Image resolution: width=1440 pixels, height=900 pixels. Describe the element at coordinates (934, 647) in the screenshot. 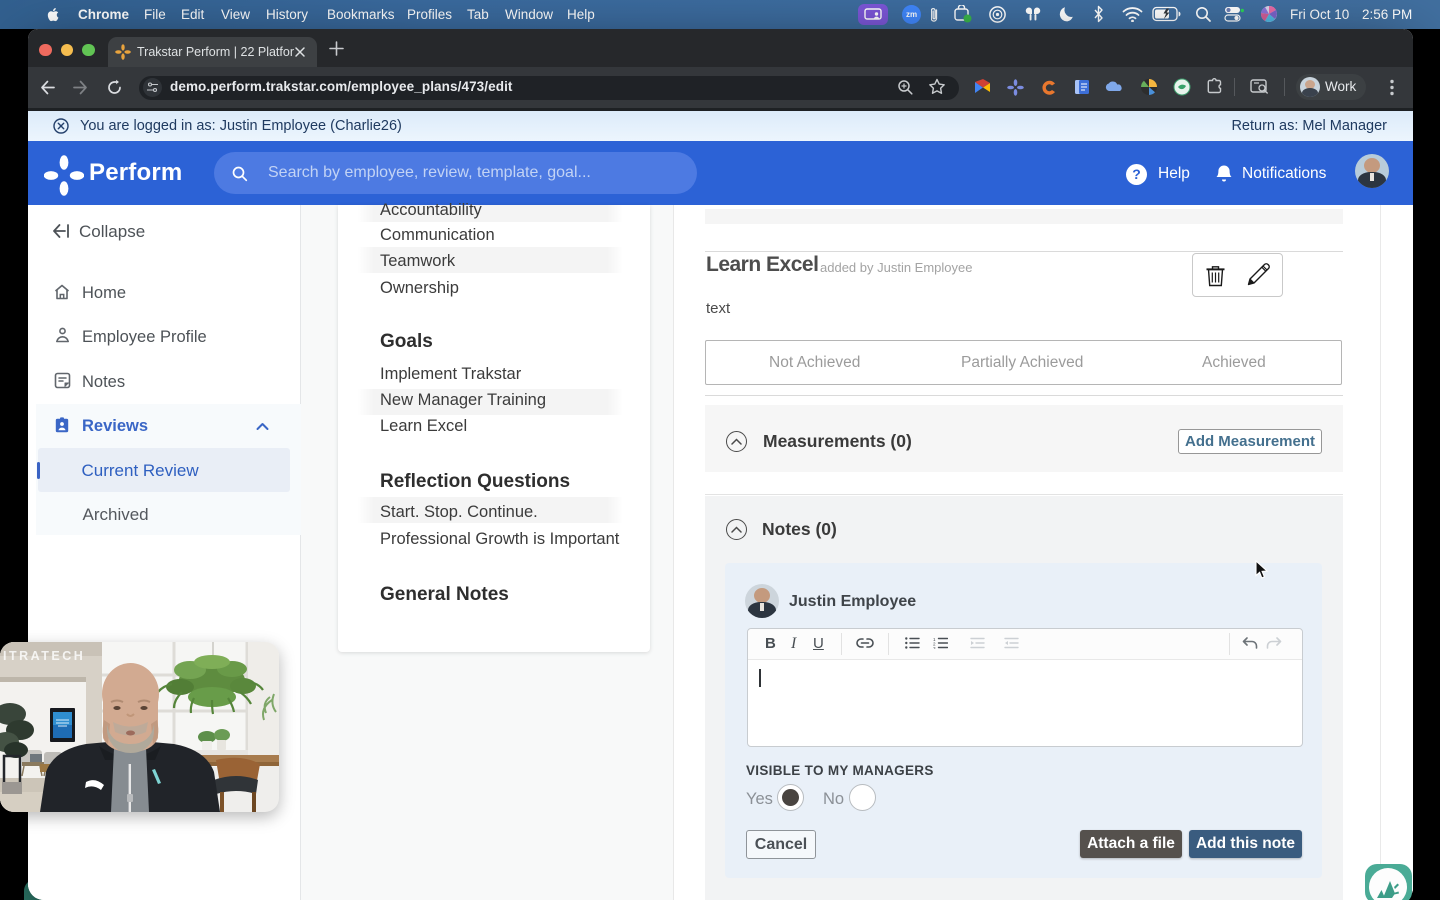

I see `svg-text: 3` at that location.